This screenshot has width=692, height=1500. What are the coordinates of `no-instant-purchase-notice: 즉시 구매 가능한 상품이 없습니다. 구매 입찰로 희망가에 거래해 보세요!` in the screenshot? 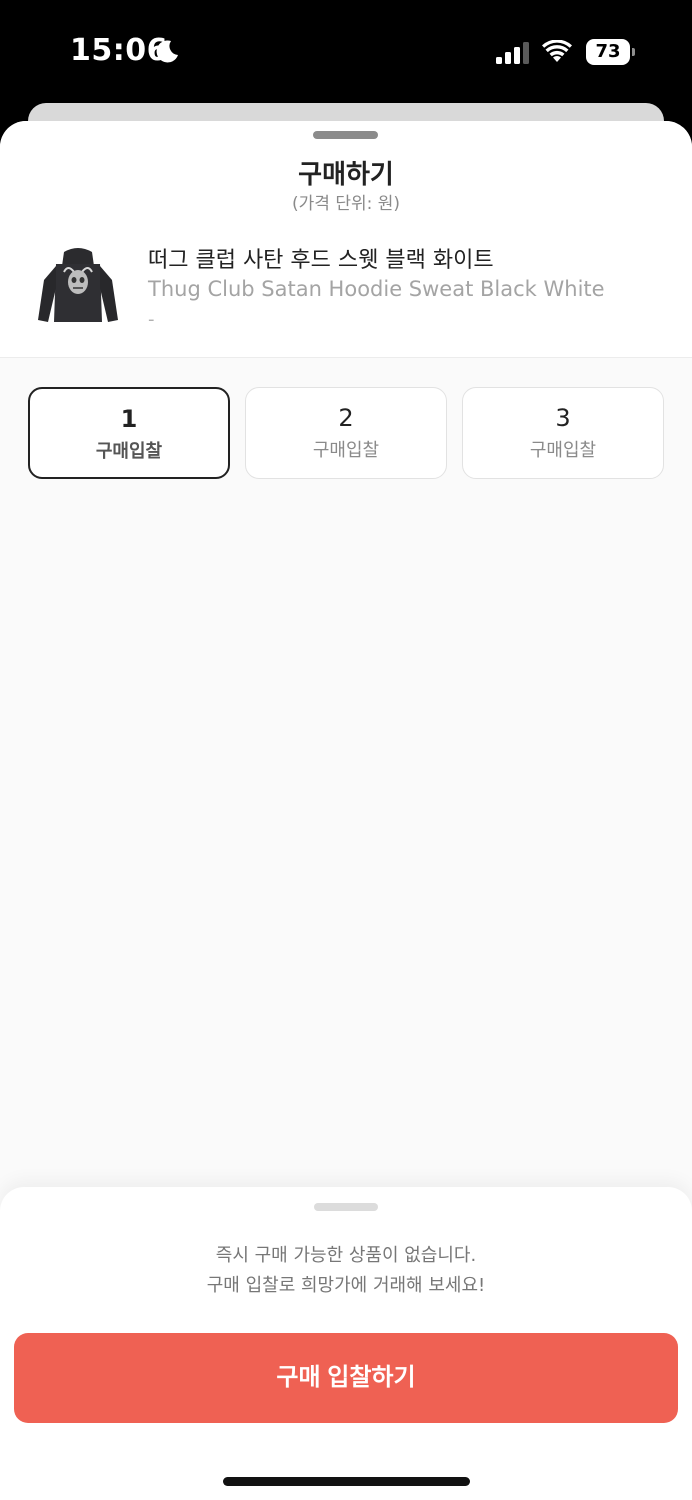 It's located at (346, 1271).